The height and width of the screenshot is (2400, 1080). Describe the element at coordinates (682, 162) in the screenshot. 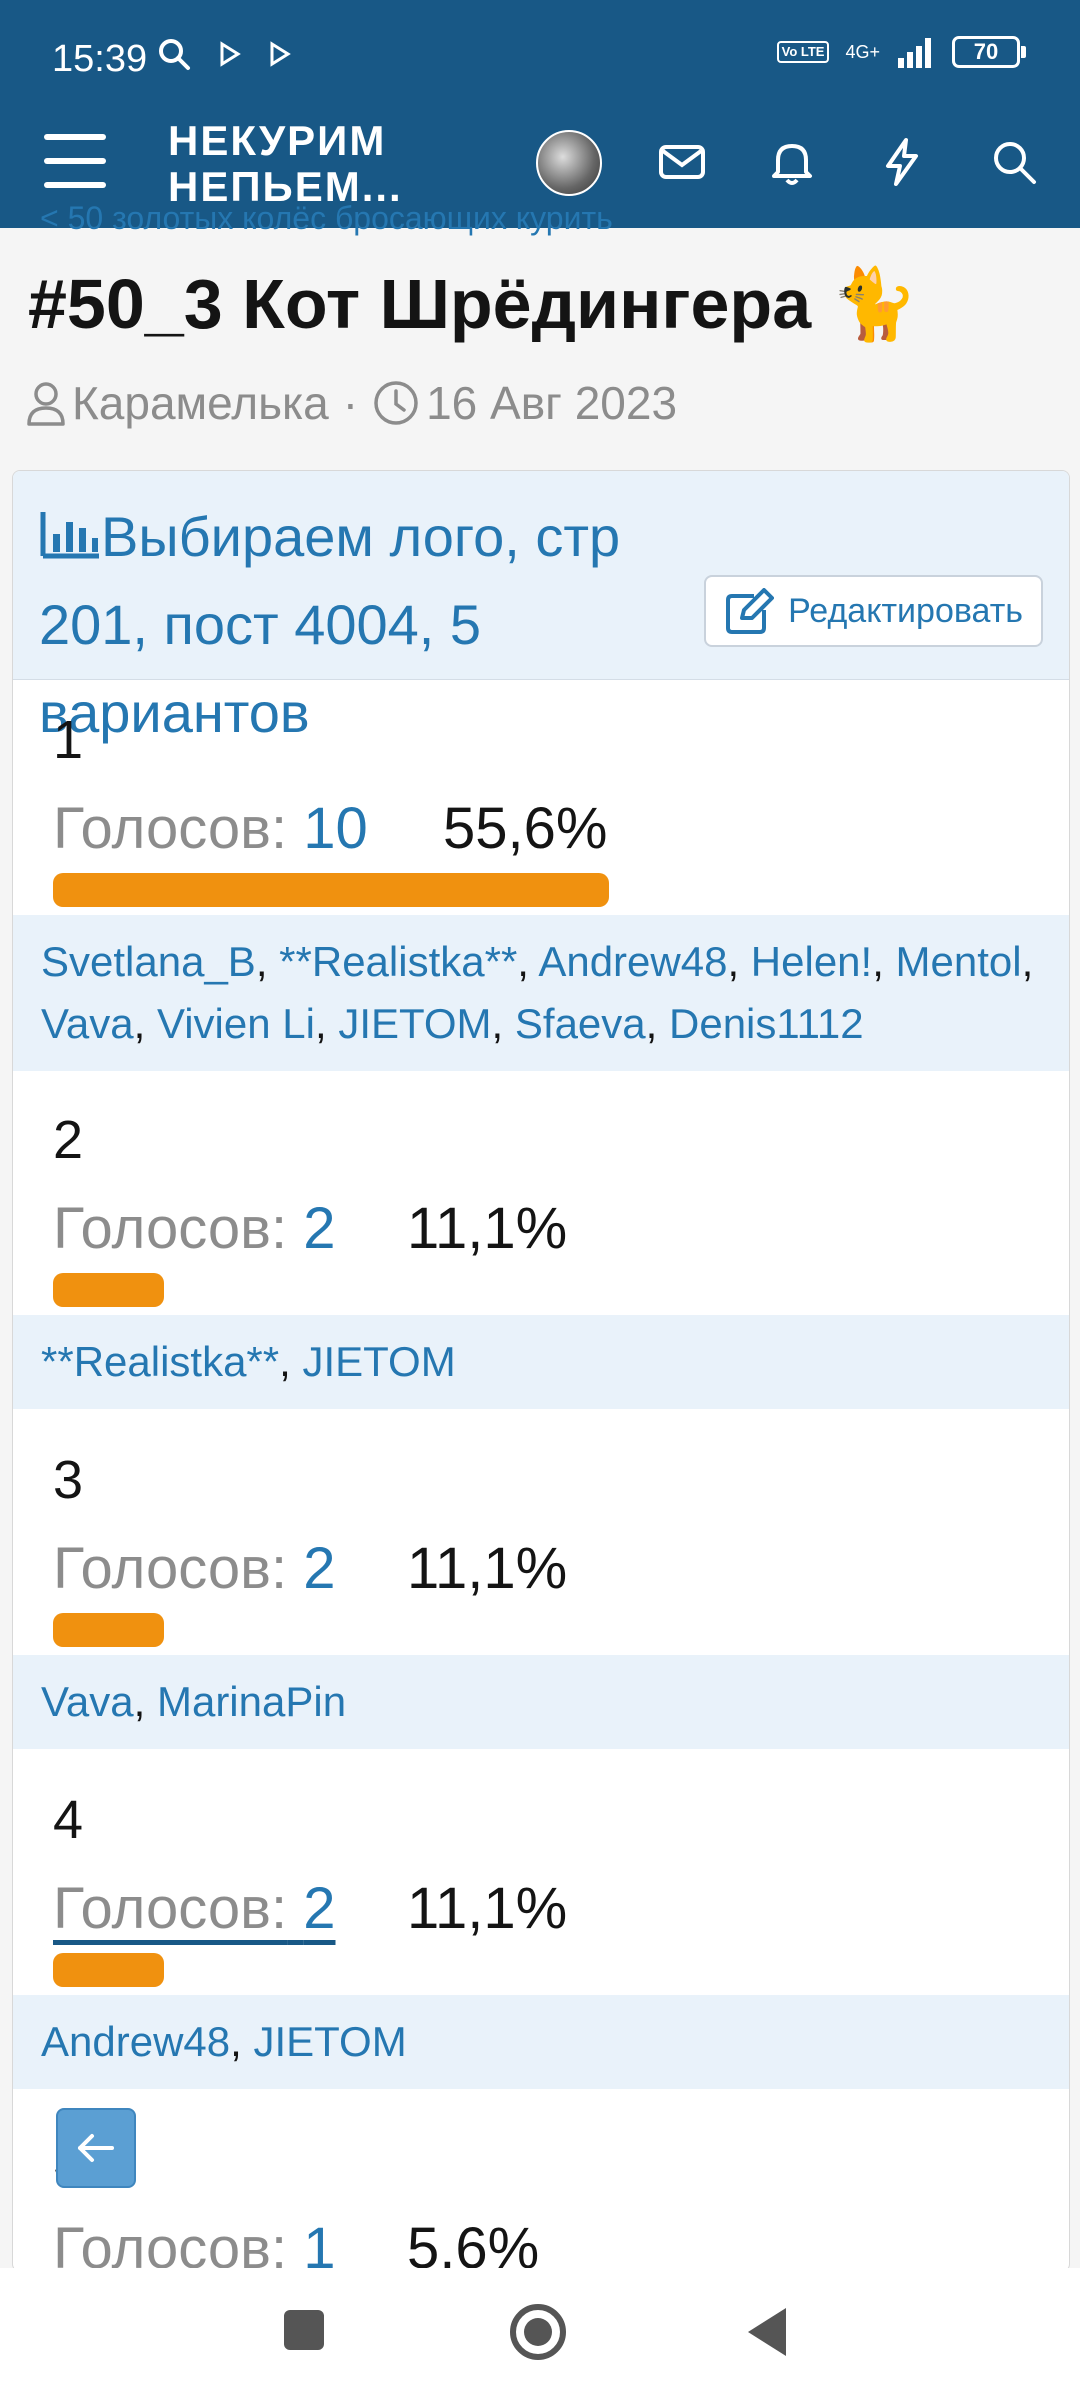

I see `mail-icon` at that location.